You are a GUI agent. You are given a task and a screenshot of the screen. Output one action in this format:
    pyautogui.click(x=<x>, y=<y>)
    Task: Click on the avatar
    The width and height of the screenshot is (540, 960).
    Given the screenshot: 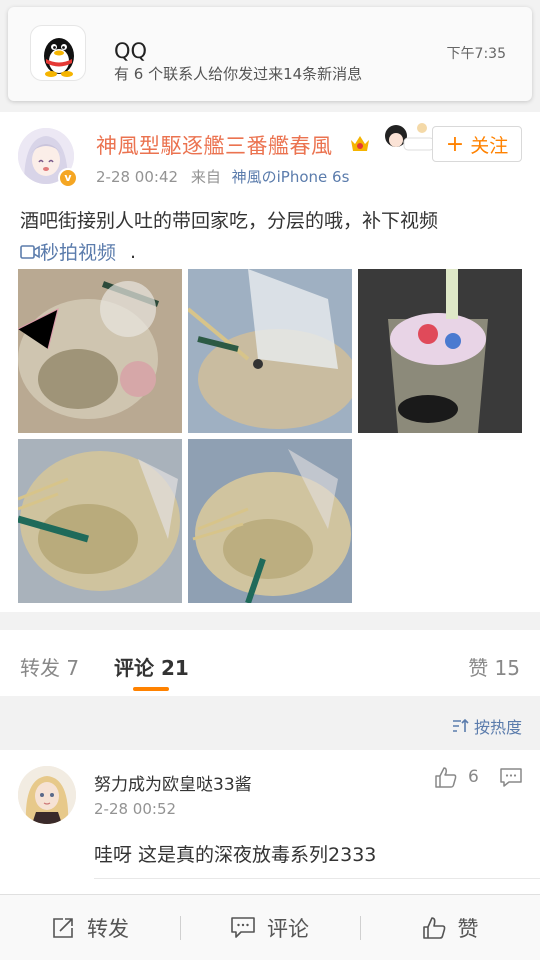 What is the action you would take?
    pyautogui.click(x=47, y=795)
    